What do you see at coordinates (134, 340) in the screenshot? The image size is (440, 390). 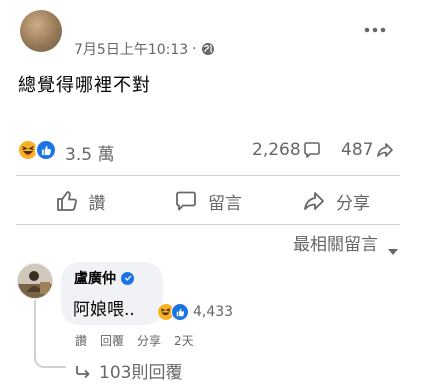 I see `comment-actions: 讚 回覆 分享 2天` at bounding box center [134, 340].